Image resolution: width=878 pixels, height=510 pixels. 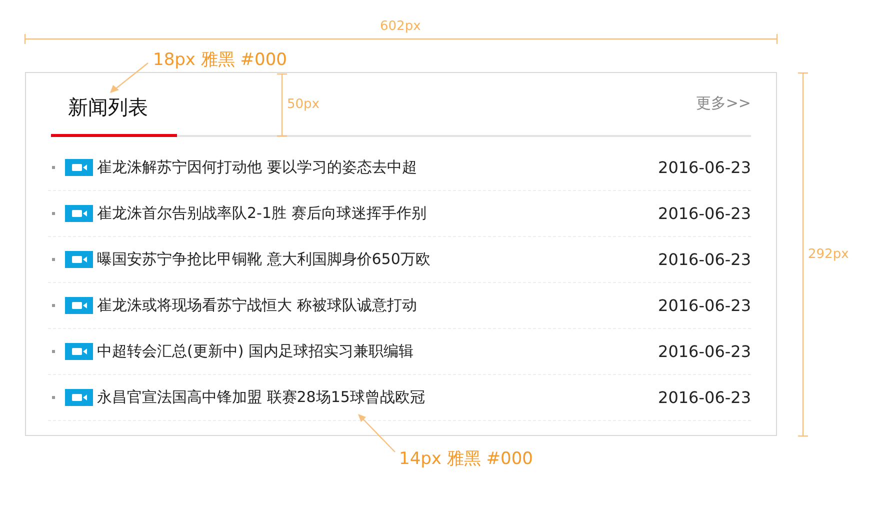 I want to click on more-link: 更多>>, so click(x=723, y=103).